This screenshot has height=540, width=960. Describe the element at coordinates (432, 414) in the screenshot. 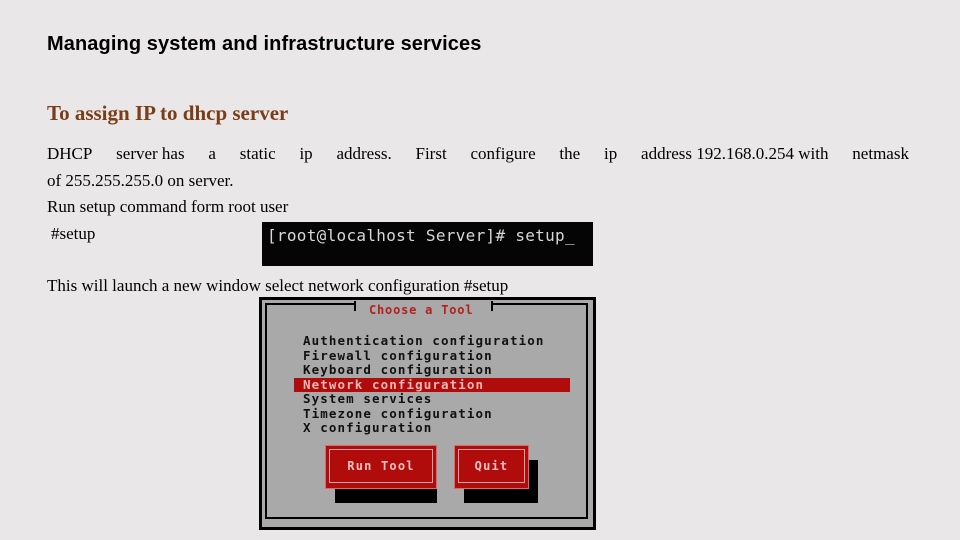

I see `menu-item-timezone: Timezone configuration` at that location.